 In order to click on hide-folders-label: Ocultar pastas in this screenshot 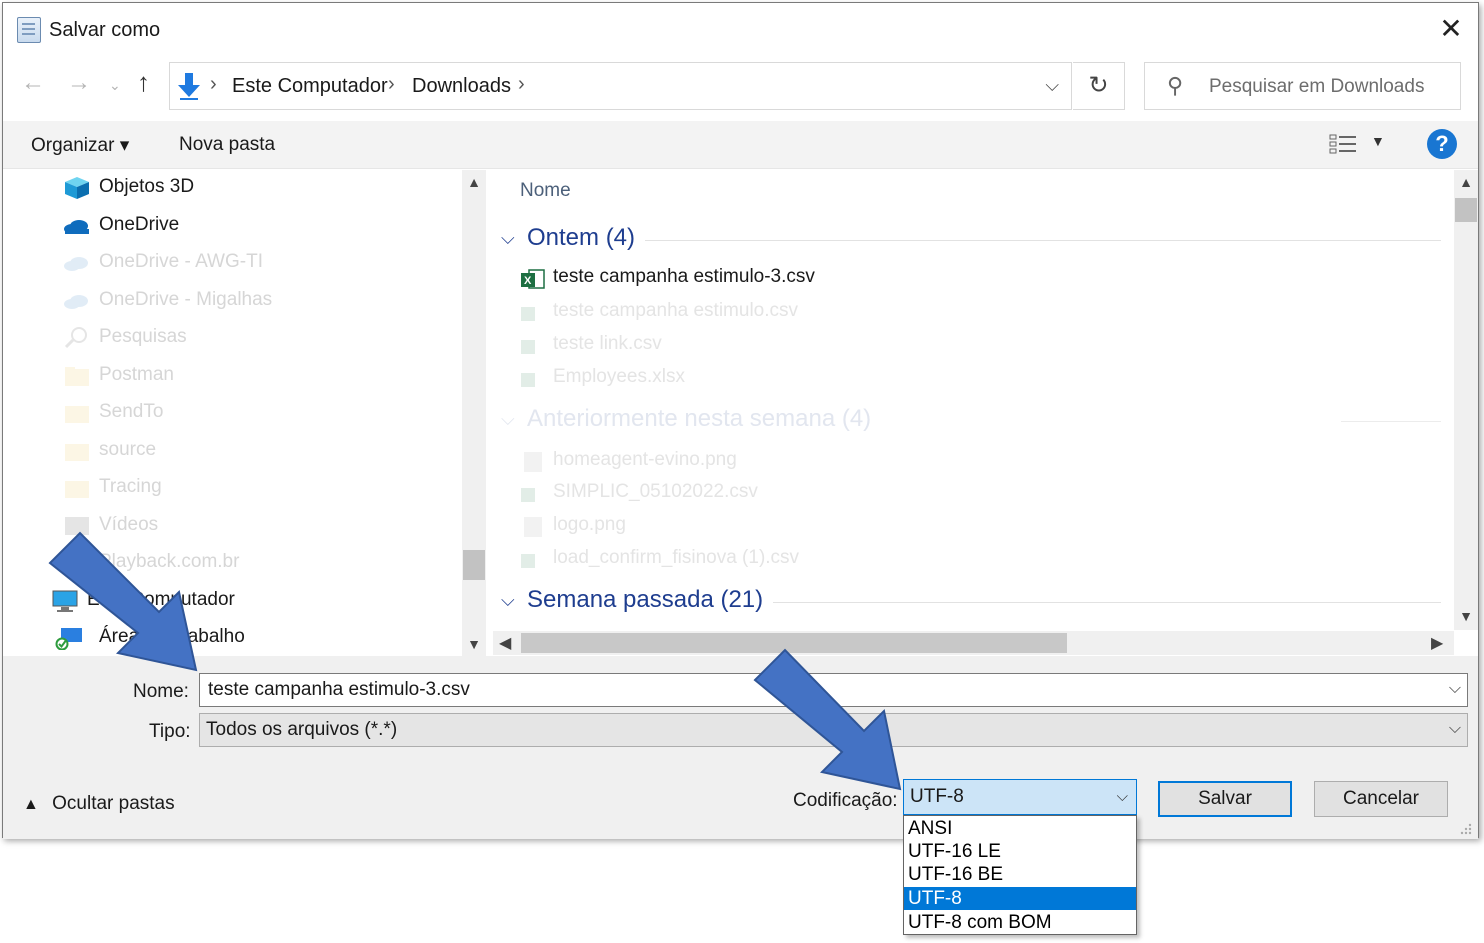, I will do `click(113, 803)`.